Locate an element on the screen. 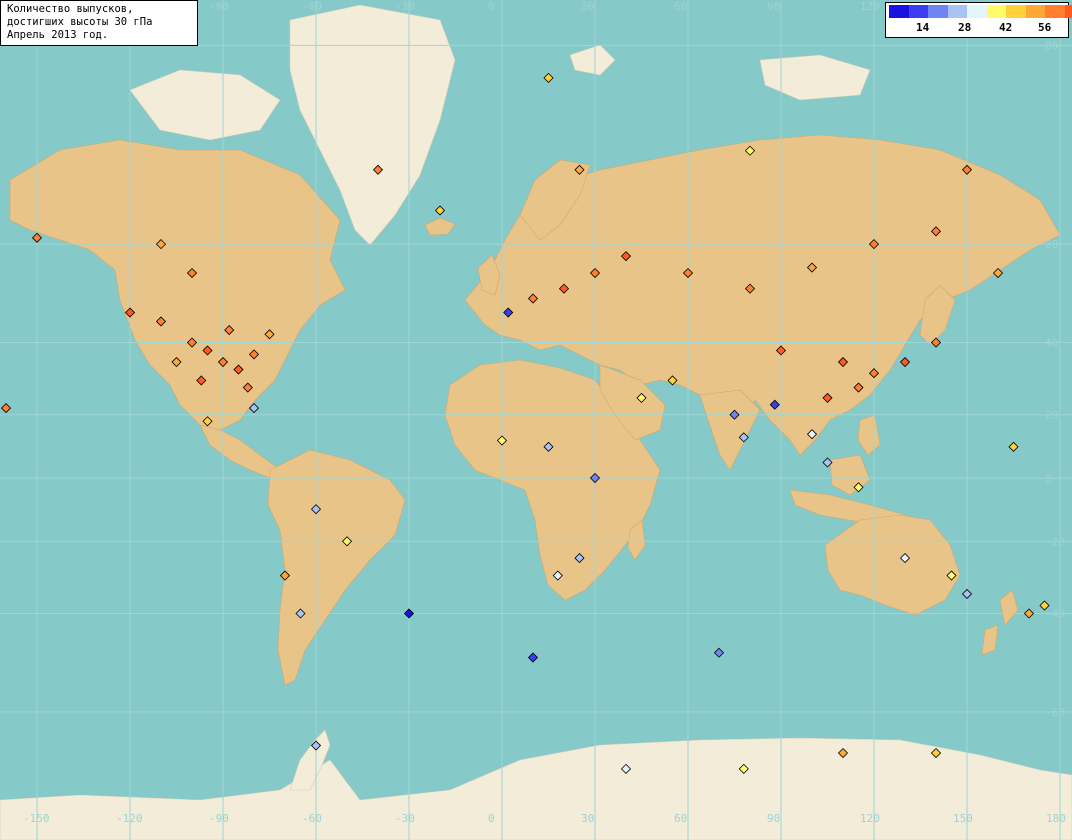  color-legend: 14 28 42 56 is located at coordinates (978, 20).